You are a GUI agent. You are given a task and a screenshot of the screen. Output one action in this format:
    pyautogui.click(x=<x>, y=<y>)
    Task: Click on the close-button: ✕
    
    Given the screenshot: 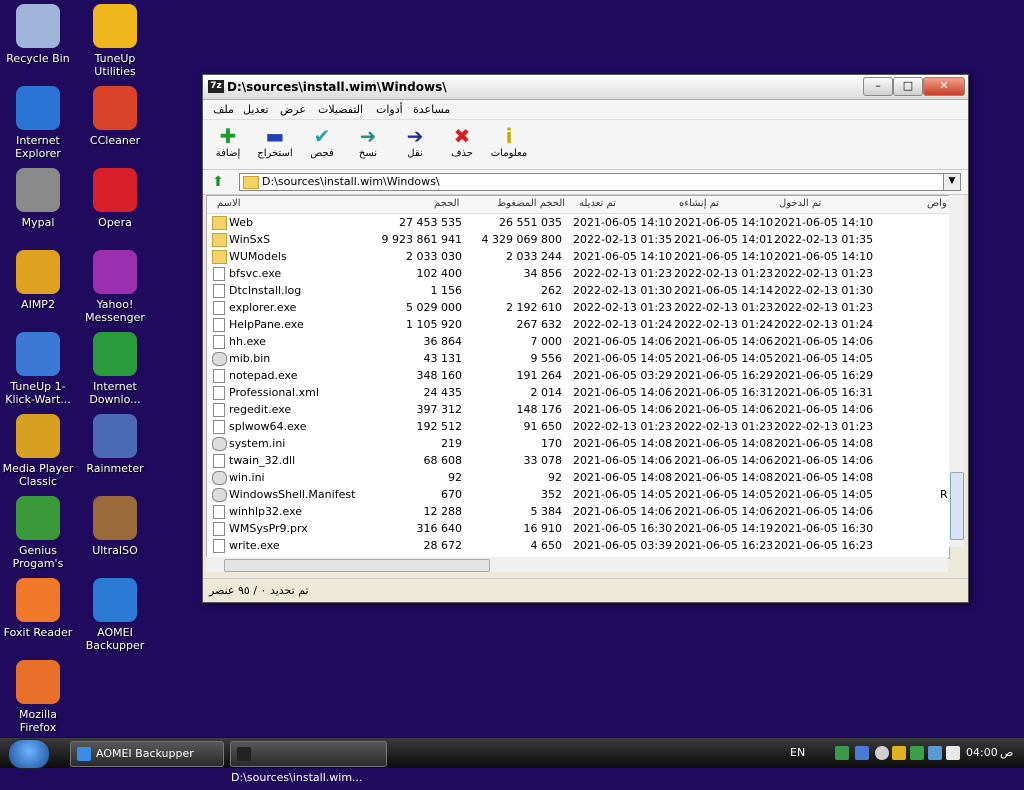 What is the action you would take?
    pyautogui.click(x=944, y=86)
    